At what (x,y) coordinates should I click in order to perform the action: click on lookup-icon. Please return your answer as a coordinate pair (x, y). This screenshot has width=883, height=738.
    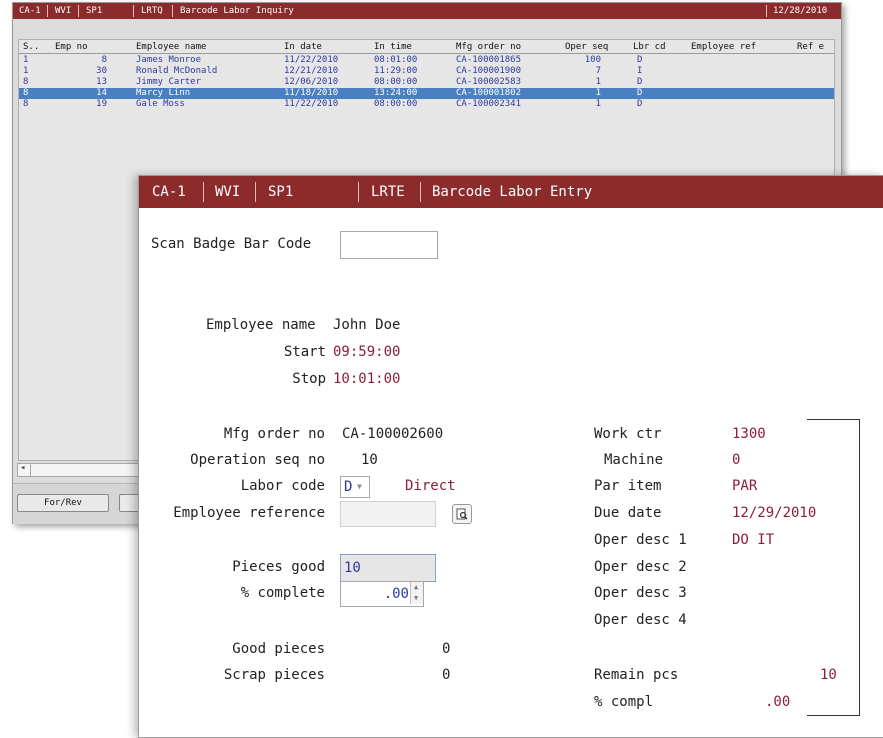
    Looking at the image, I should click on (462, 514).